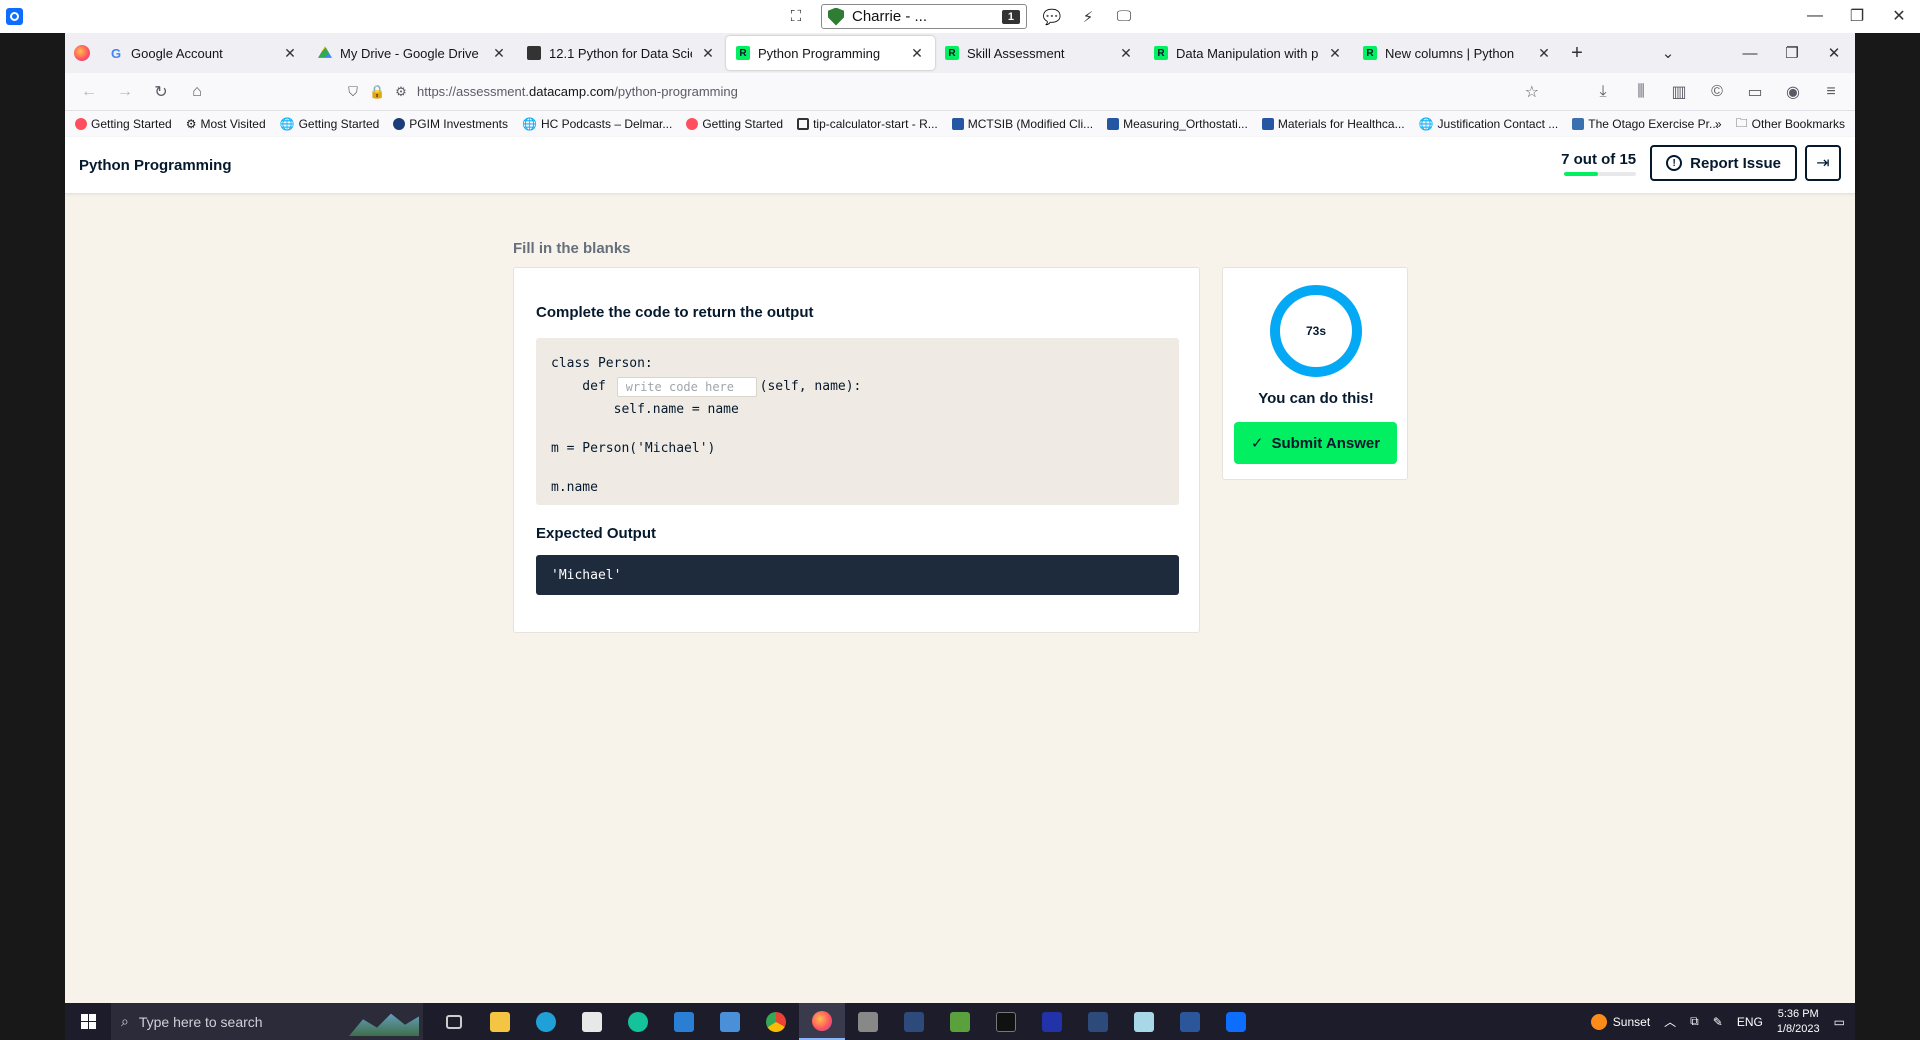  I want to click on tab-google-drive: My Drive - Google Drive ✕, so click(412, 53).